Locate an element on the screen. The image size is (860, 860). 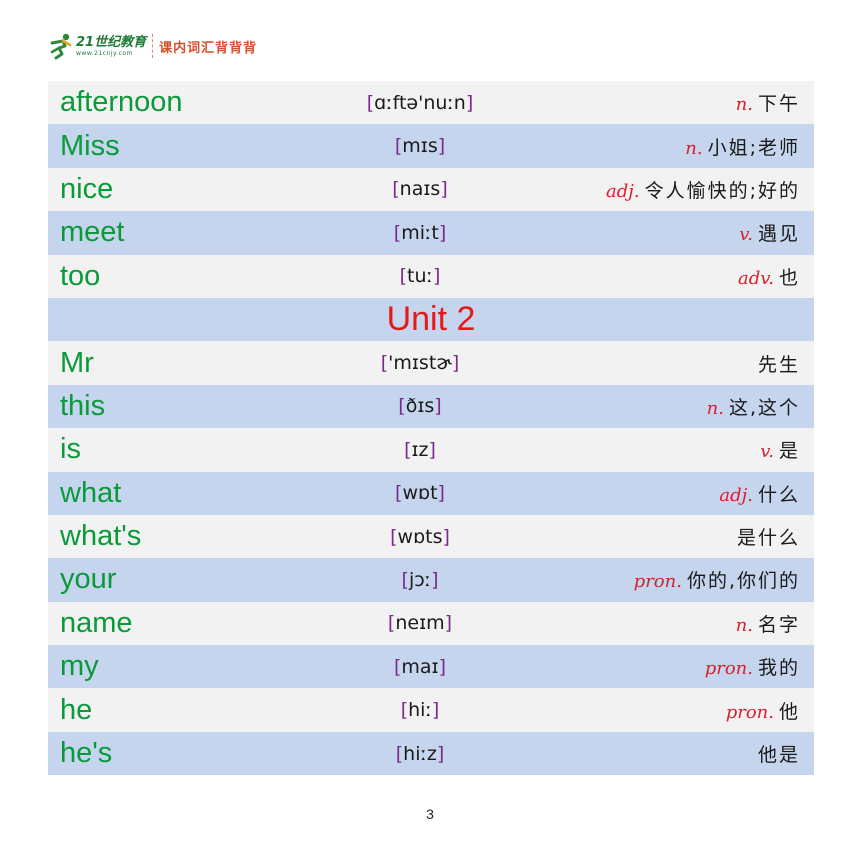
chinese-meaning: 是 is located at coordinates (789, 451).